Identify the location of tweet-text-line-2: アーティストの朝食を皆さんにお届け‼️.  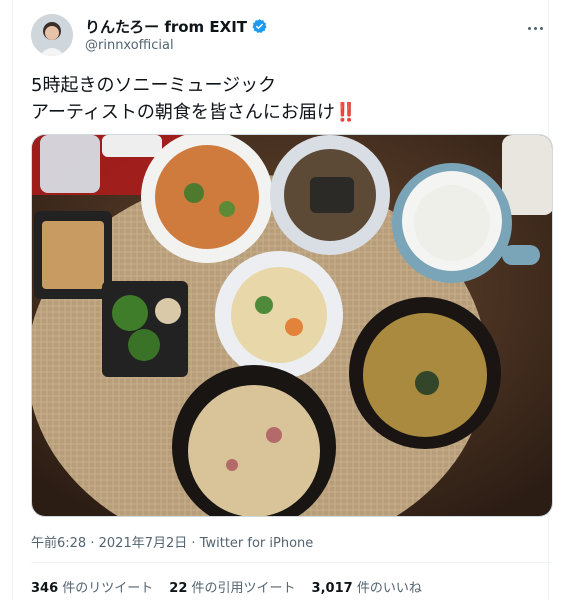
(281, 112).